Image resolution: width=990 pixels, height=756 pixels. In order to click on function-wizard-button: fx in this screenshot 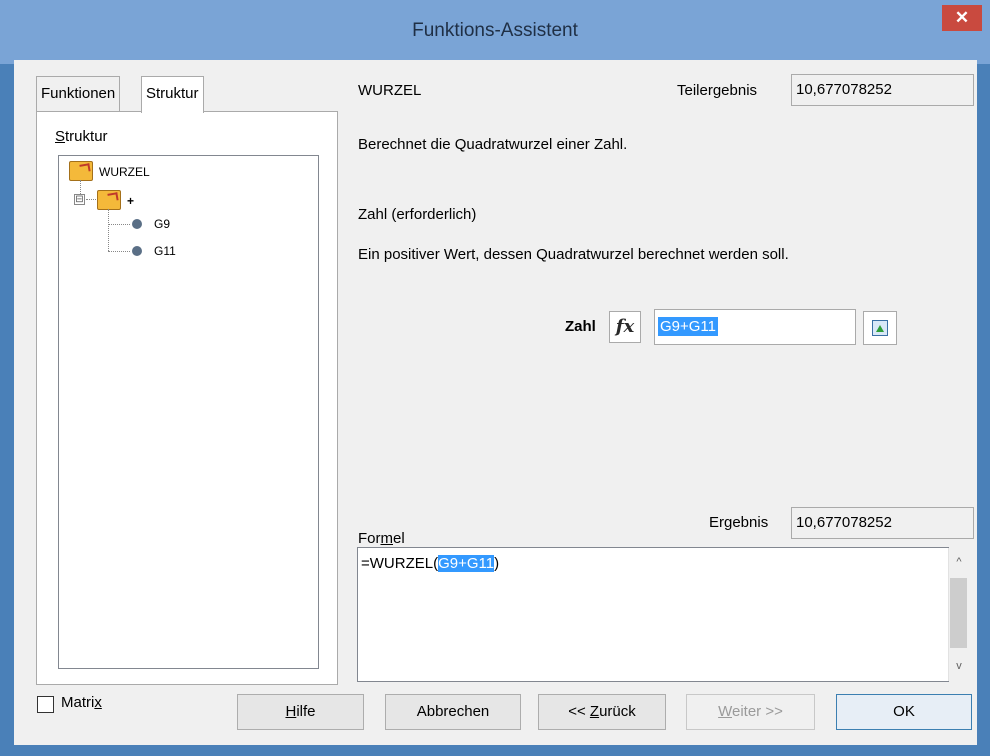, I will do `click(625, 327)`.